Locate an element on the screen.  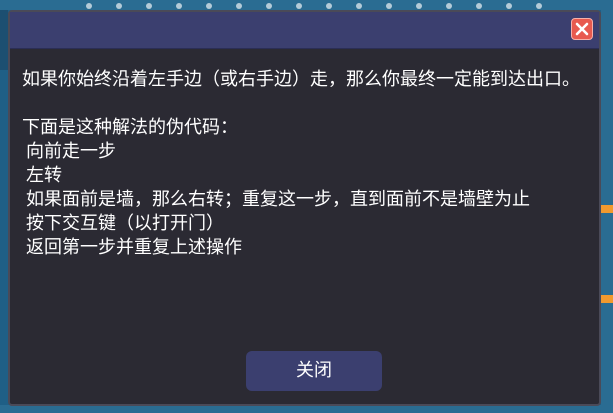
pseudocode-step: 向前走一步 is located at coordinates (71, 151).